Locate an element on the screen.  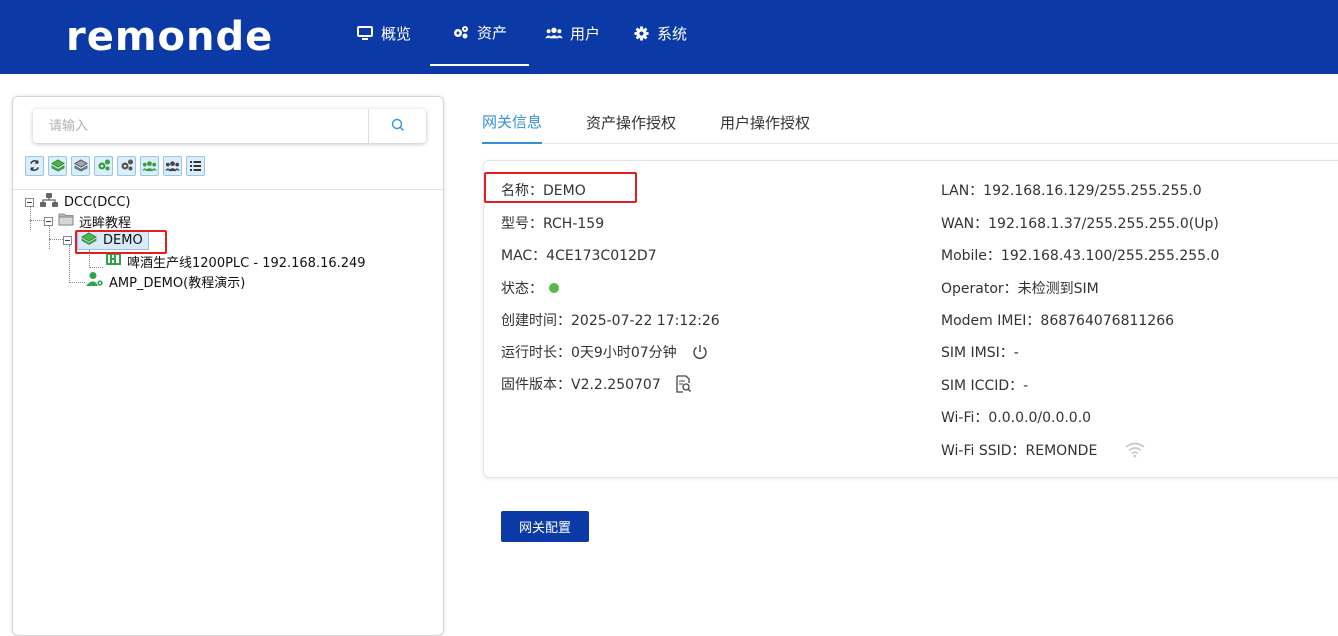
gateway-config-button: 网关配置 is located at coordinates (545, 526).